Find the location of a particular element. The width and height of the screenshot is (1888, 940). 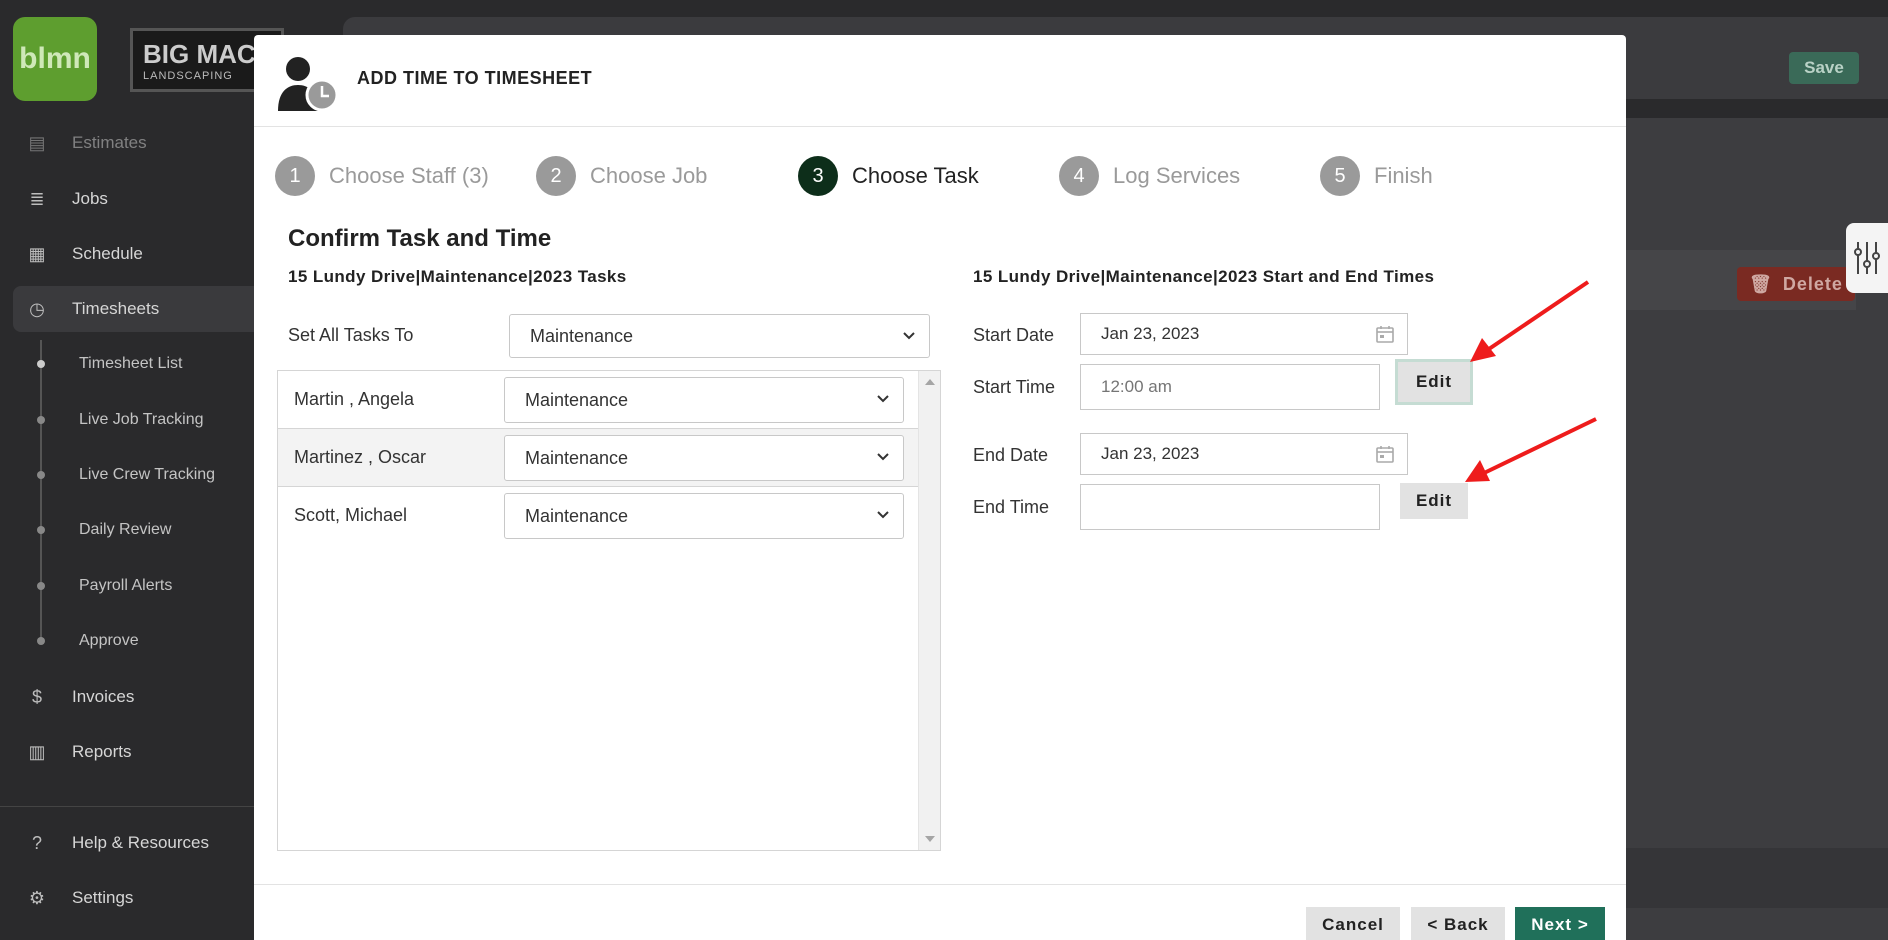

subitem-live-job-tracking: Live Job Tracking is located at coordinates (141, 420).